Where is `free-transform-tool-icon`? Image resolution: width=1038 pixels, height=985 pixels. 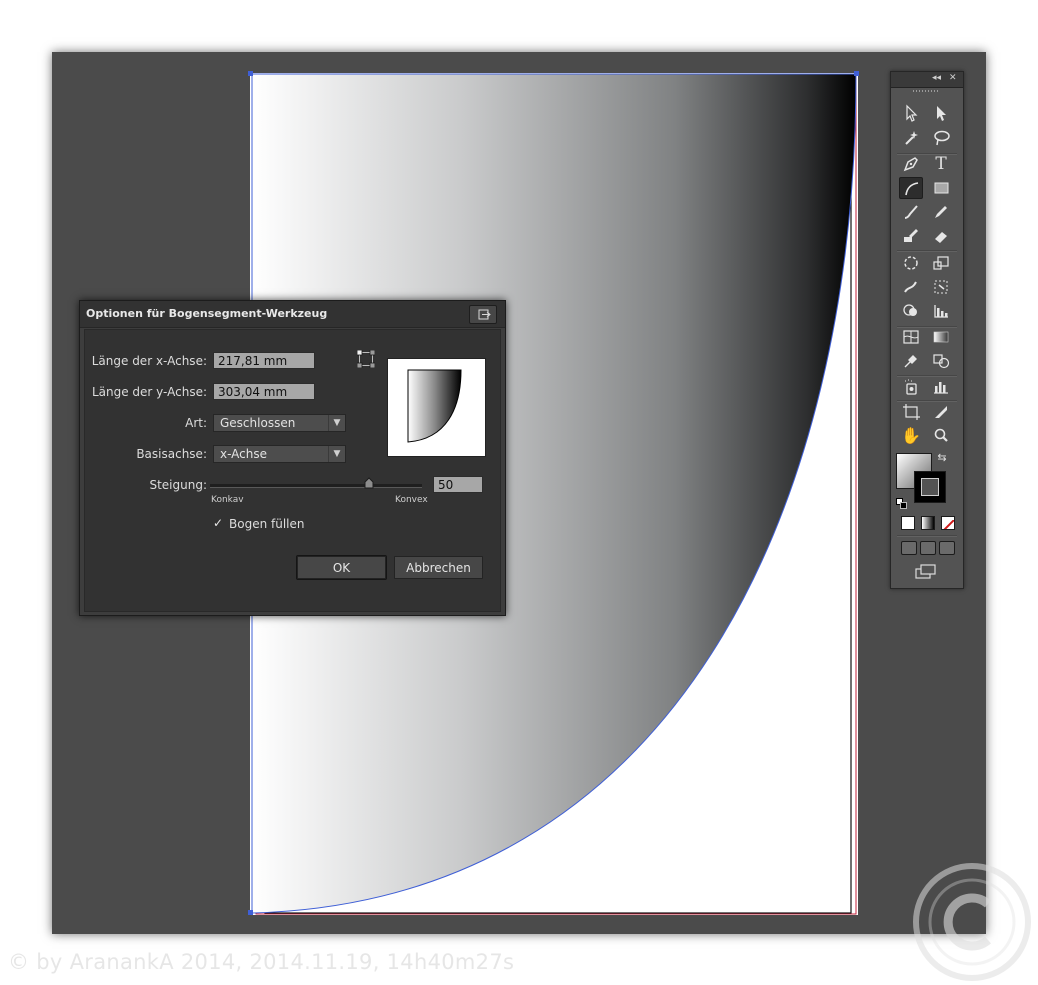
free-transform-tool-icon is located at coordinates (941, 287).